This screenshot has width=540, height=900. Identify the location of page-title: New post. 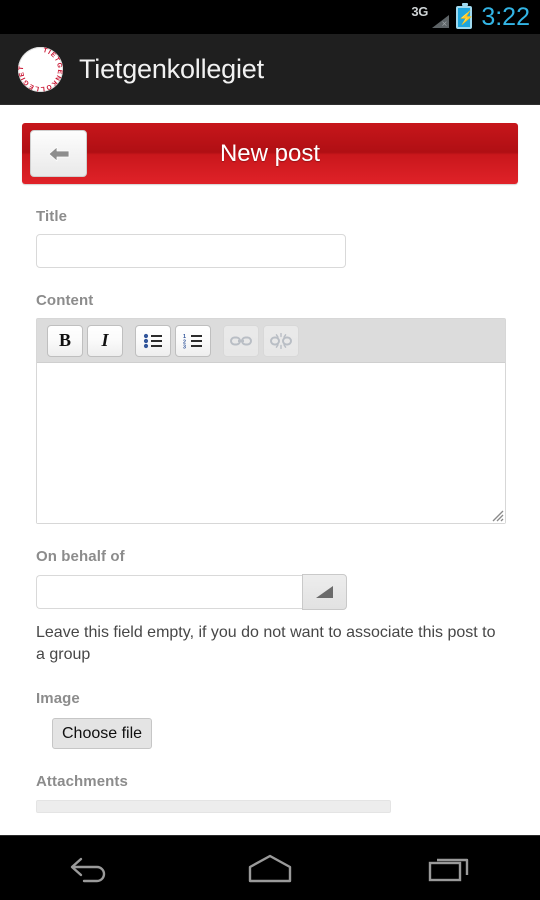
(270, 153).